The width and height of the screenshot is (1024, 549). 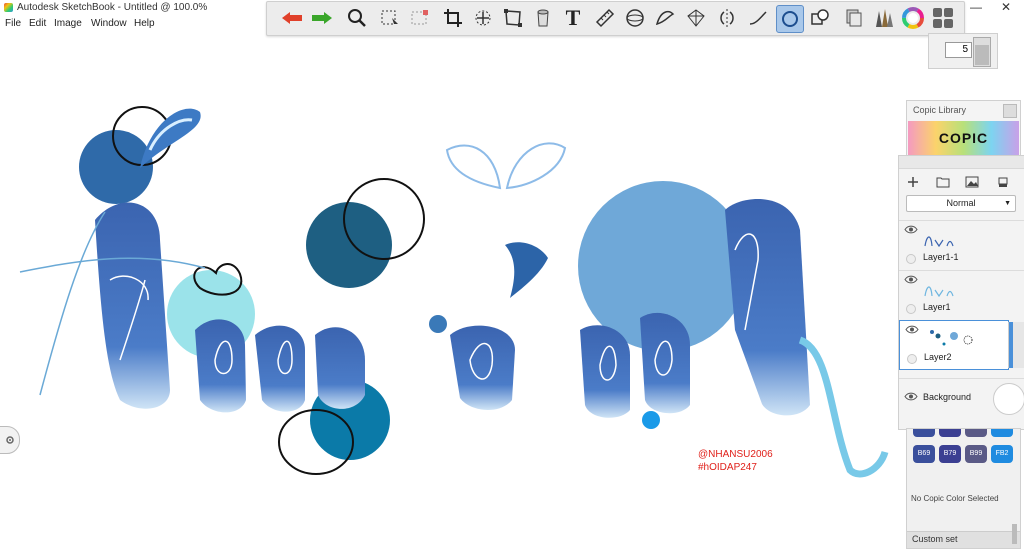 What do you see at coordinates (68, 23) in the screenshot?
I see `menu-image: Image` at bounding box center [68, 23].